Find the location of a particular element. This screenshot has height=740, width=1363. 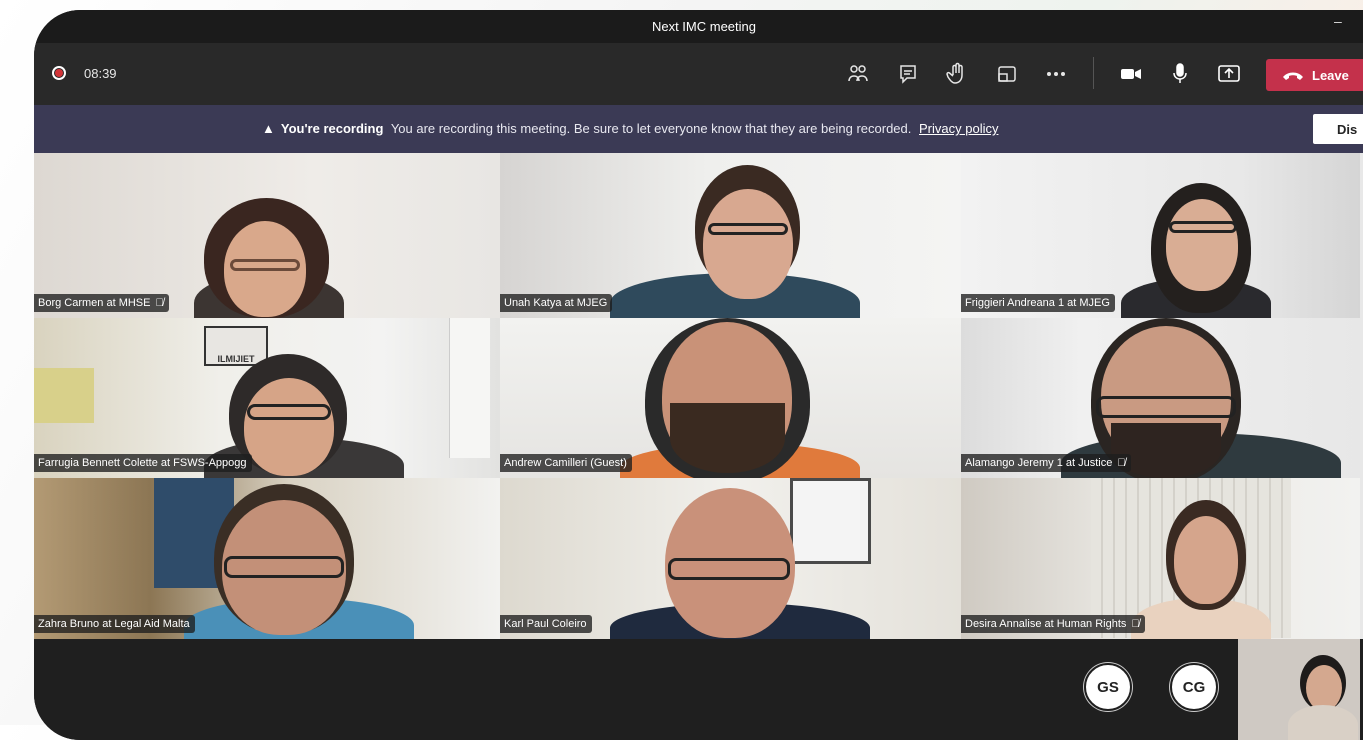

participant-nameplate: Farrugia Bennett Colette at FSWS-Appogg is located at coordinates (143, 463).